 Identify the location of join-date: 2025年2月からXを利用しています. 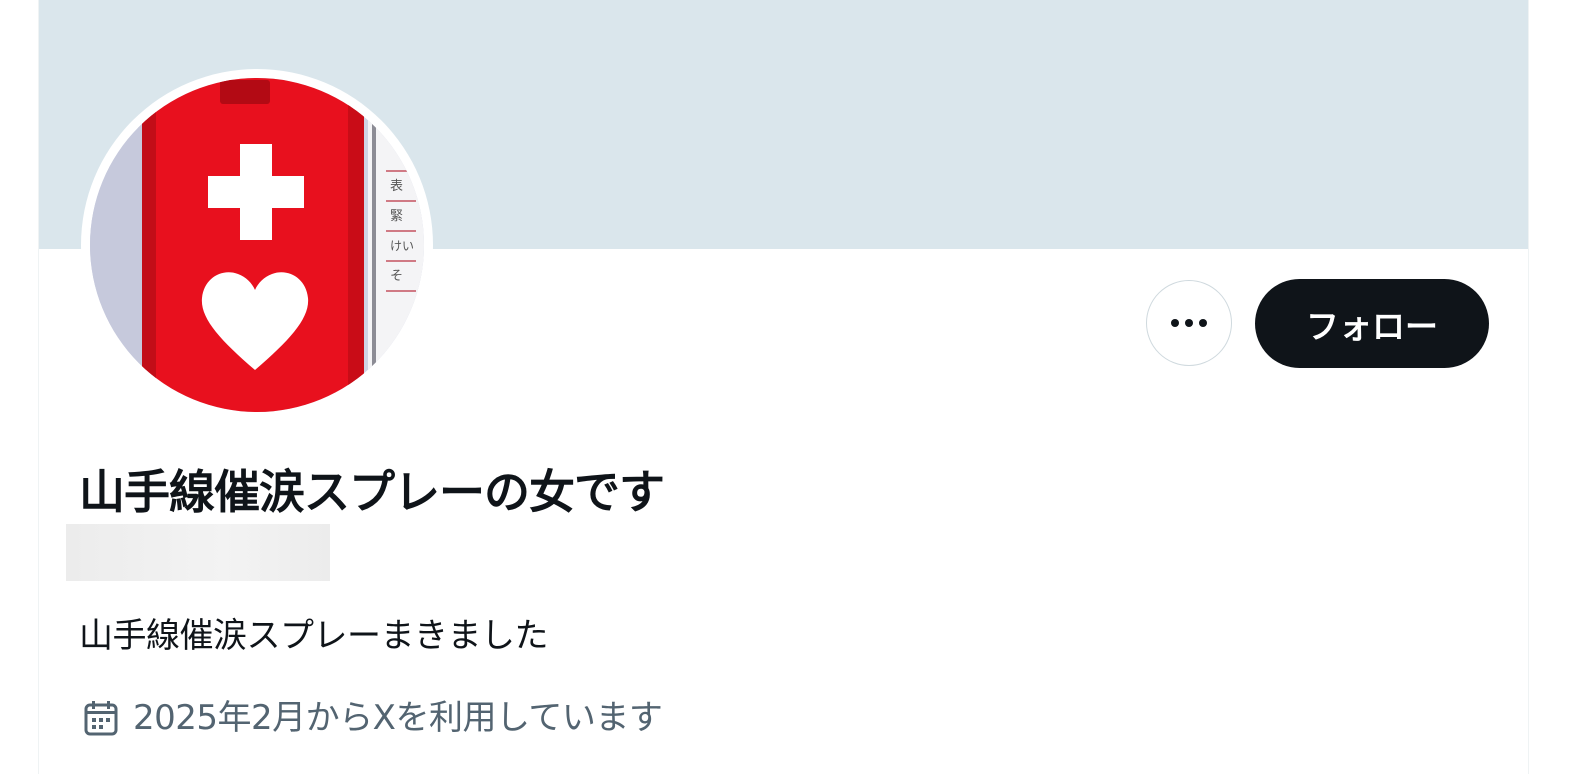
(372, 718).